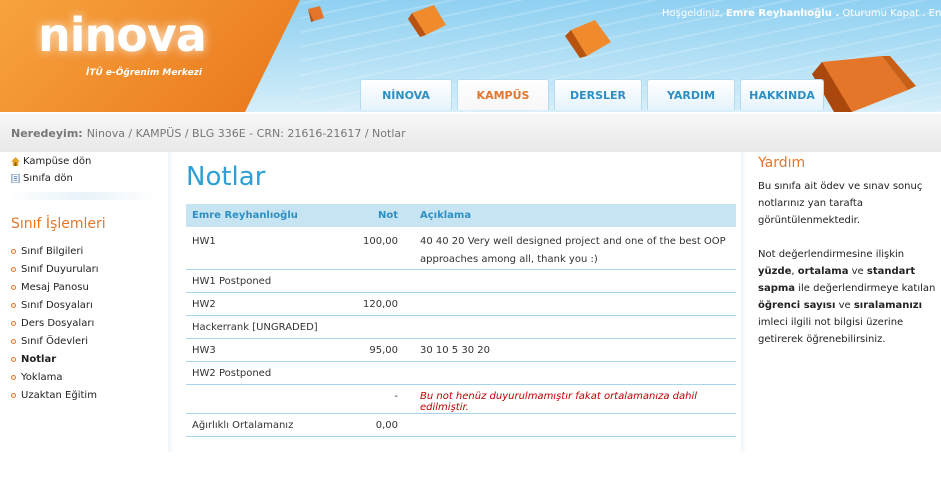 Image resolution: width=941 pixels, height=481 pixels. I want to click on cell-average-label: Ağırlıklı Ortalamanız, so click(271, 425).